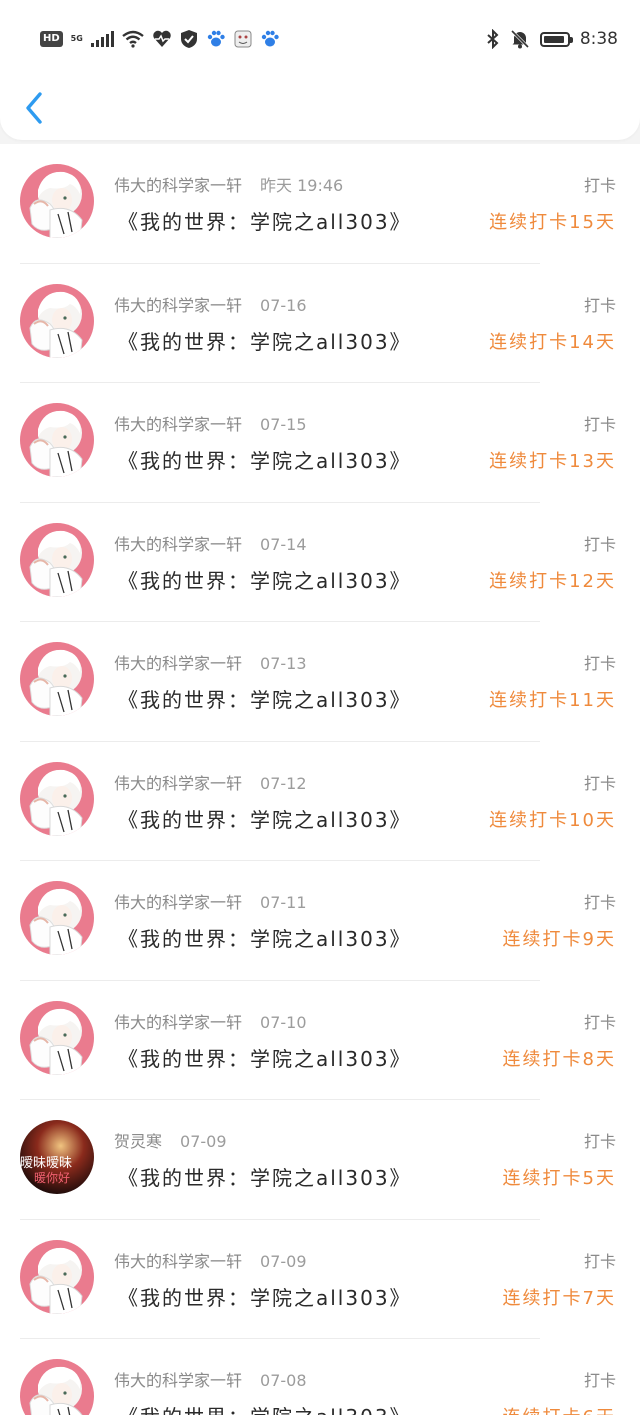 This screenshot has width=640, height=1415. I want to click on list-item: 伟大的科学家一轩 07-08 打卡《我的世界：学院之all303》 连续打卡6天, so click(320, 1377).